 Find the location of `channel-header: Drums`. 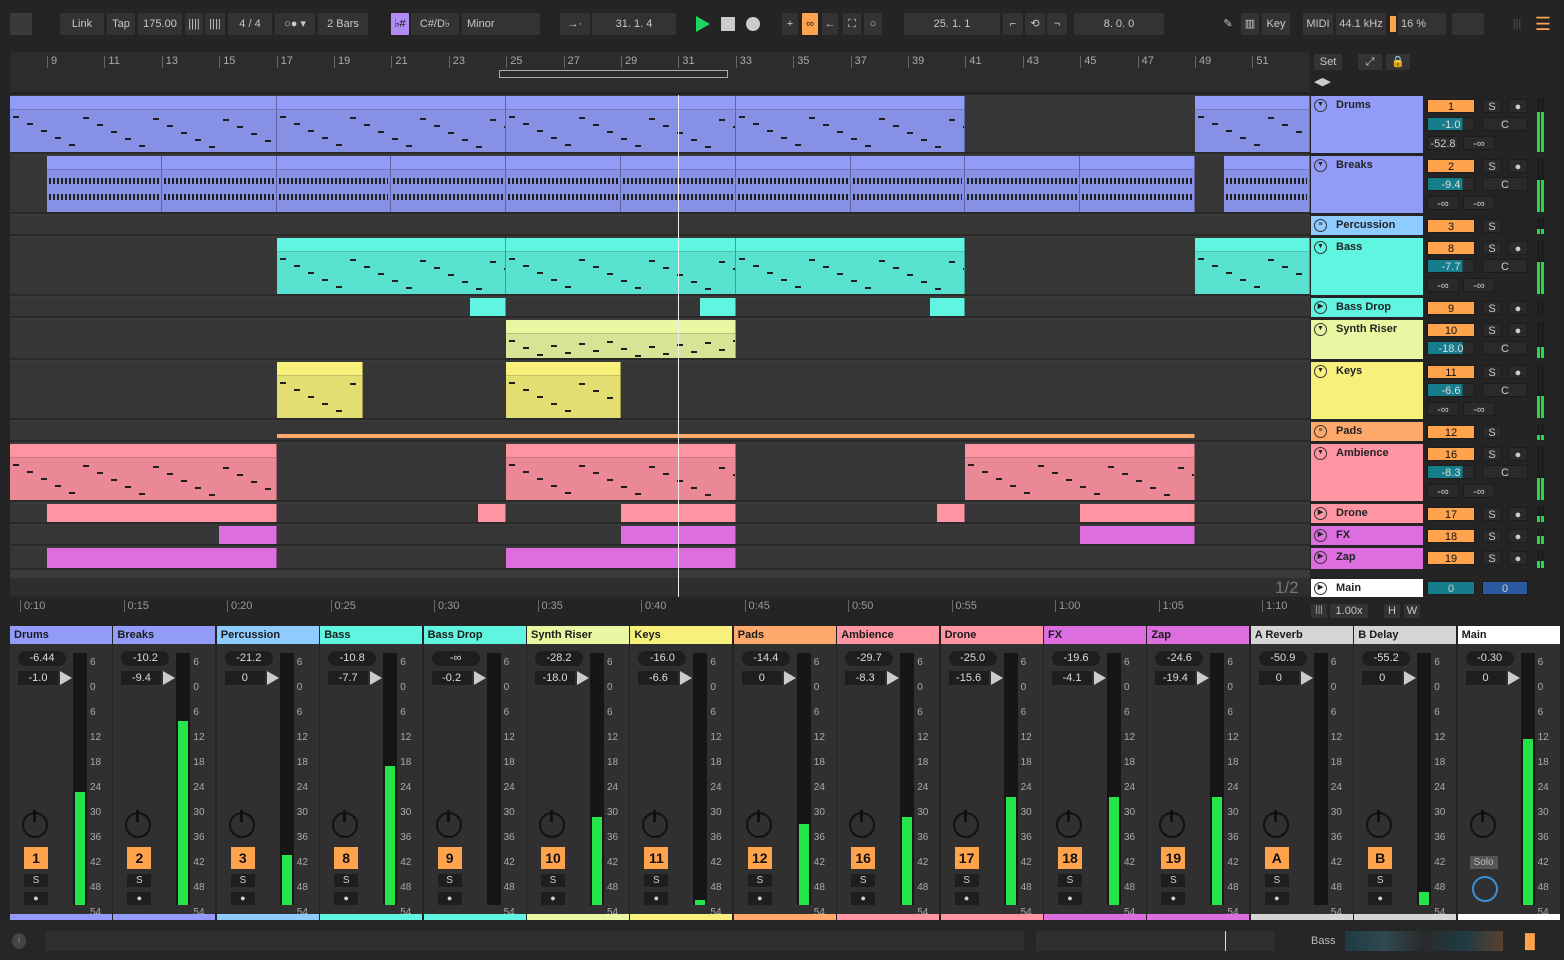

channel-header: Drums is located at coordinates (61, 635).